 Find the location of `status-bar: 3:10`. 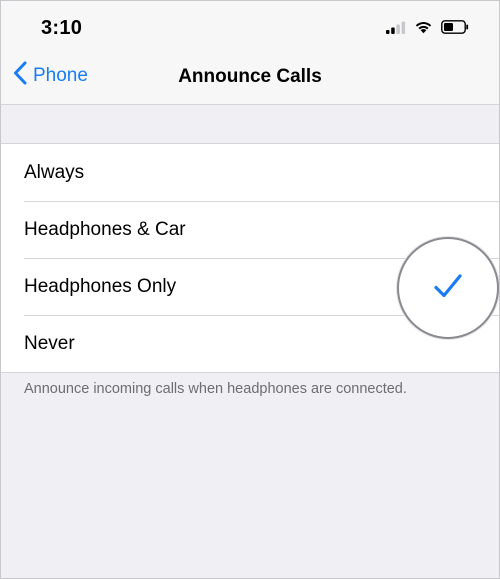

status-bar: 3:10 is located at coordinates (250, 25).